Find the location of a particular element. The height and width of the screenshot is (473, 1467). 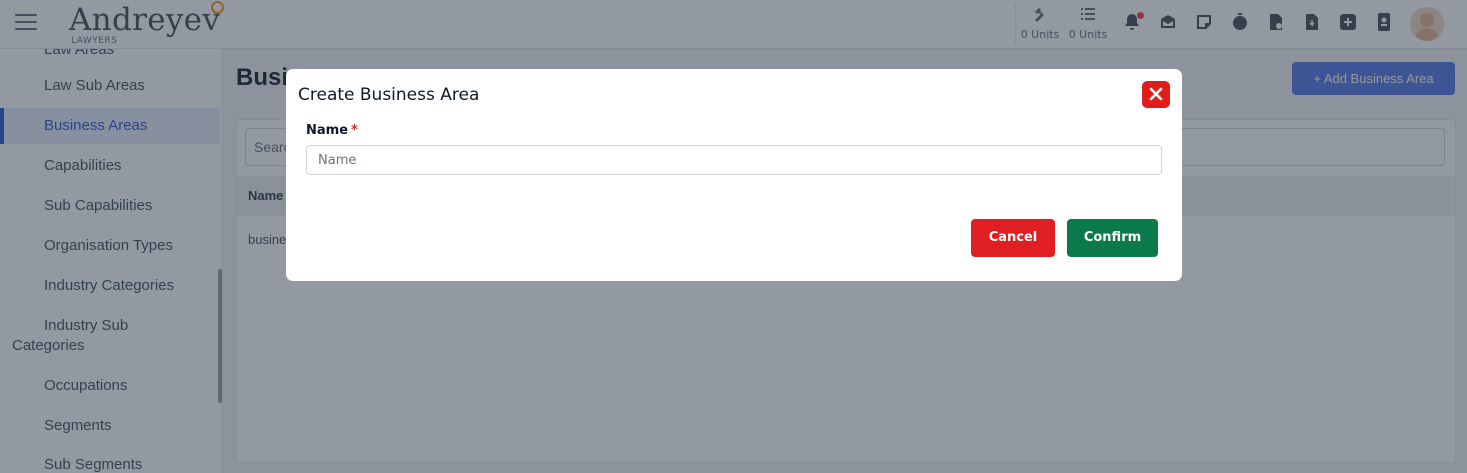

required-mark: * is located at coordinates (354, 130).